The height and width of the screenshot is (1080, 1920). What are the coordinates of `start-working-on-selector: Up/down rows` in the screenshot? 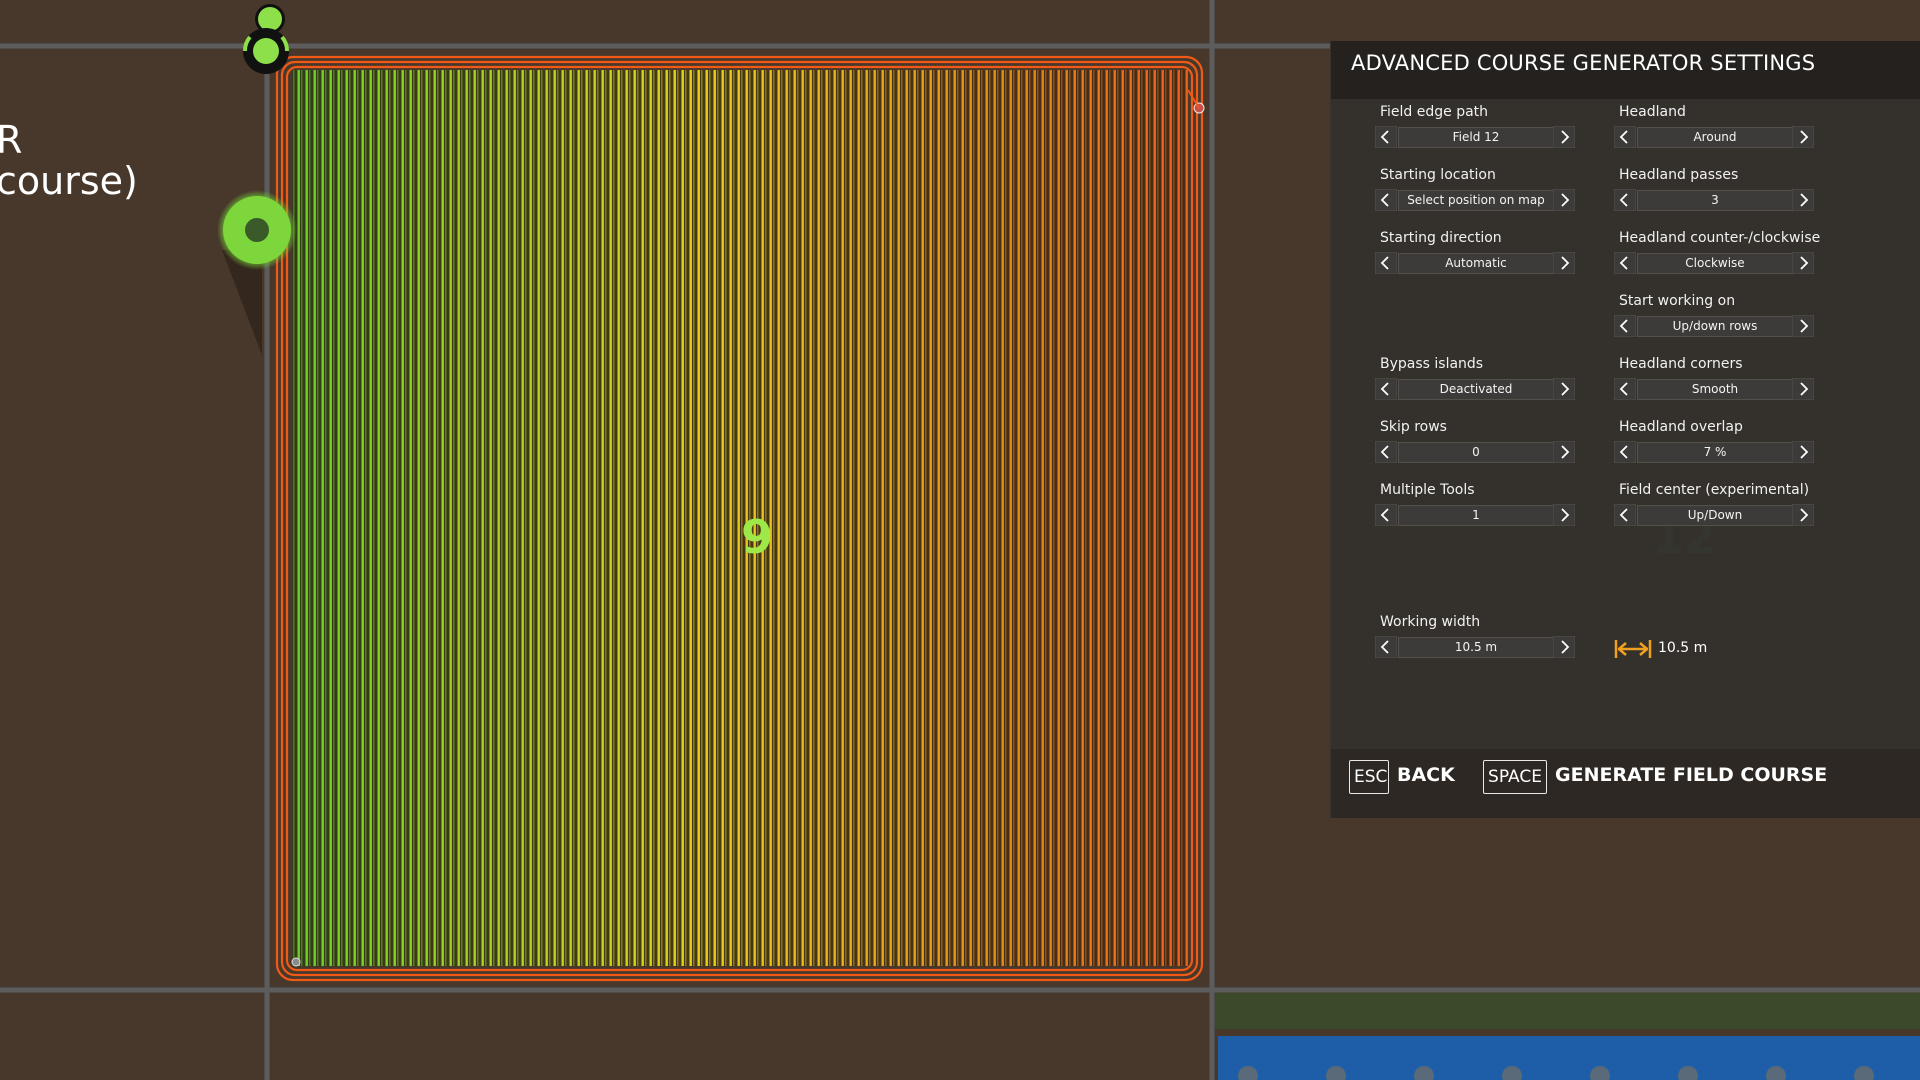 It's located at (1714, 326).